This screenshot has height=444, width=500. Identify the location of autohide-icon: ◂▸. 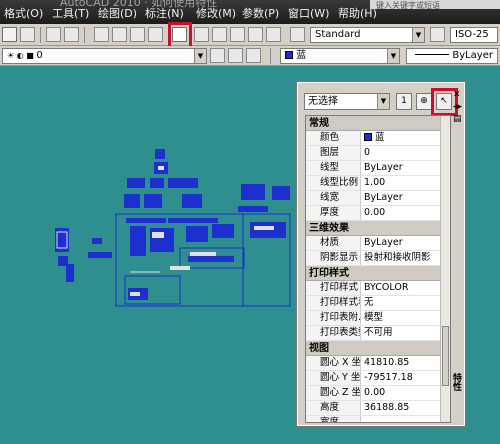
(457, 107).